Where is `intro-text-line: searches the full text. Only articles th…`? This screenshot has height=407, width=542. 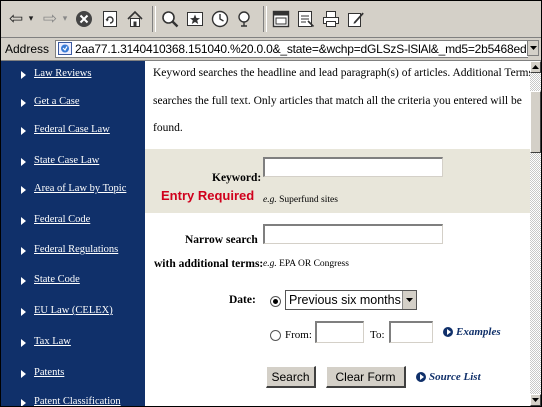
intro-text-line: searches the full text. Only articles th… is located at coordinates (337, 101).